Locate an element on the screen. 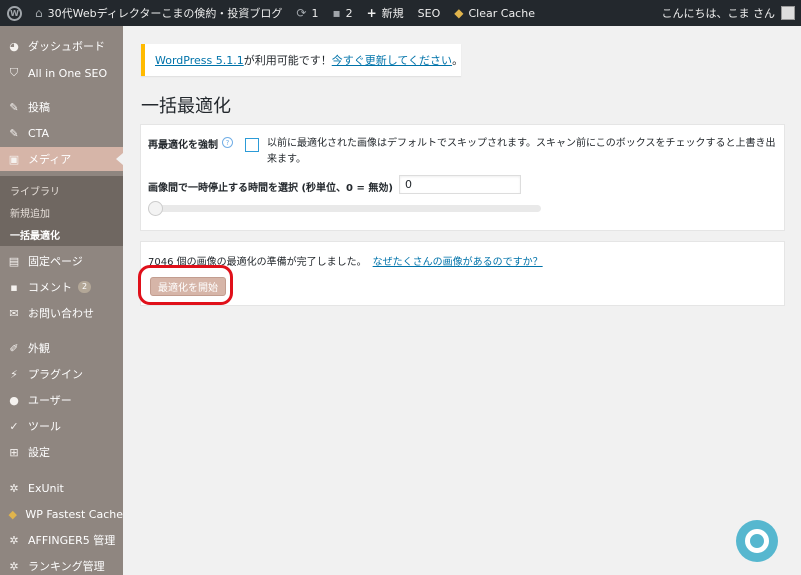 This screenshot has width=801, height=575. new-content-menu: + 新規 is located at coordinates (385, 13).